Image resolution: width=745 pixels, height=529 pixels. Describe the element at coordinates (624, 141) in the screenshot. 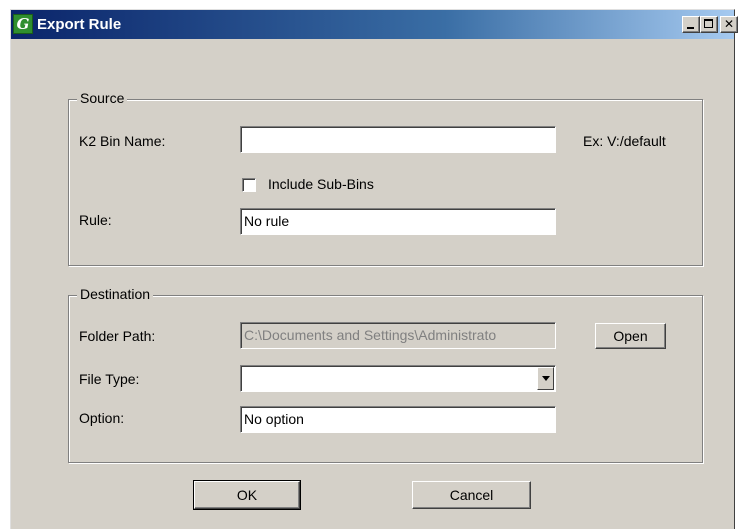

I see `bin-name-example: Ex: V:/default` at that location.